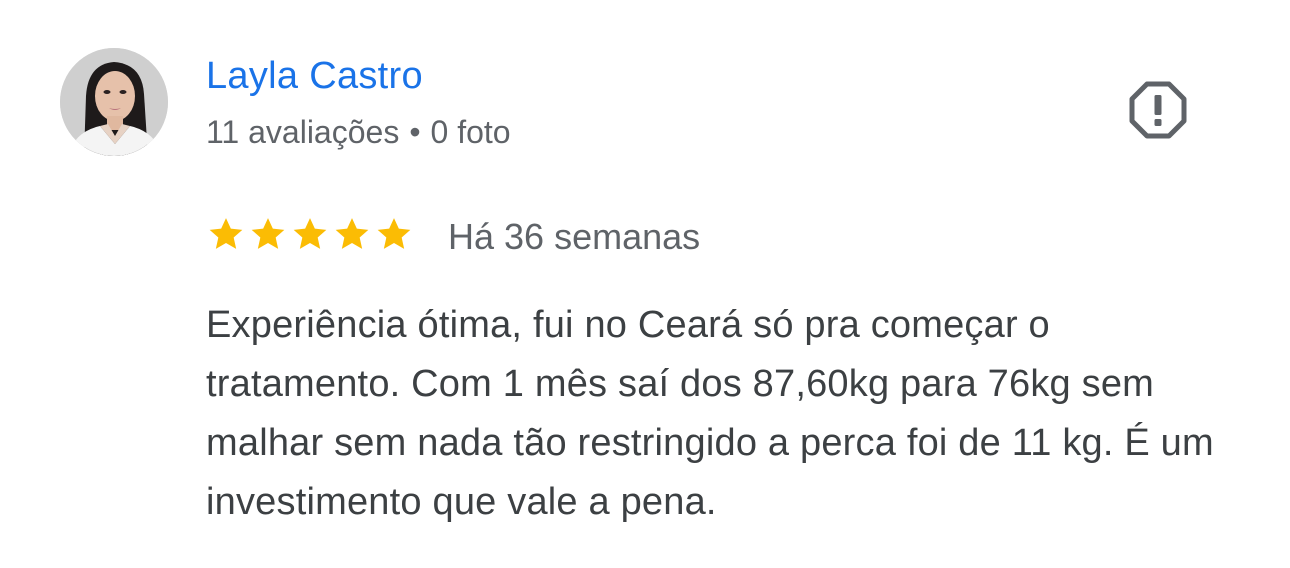 This screenshot has width=1290, height=568. Describe the element at coordinates (314, 76) in the screenshot. I see `author-name: Layla Castro` at that location.